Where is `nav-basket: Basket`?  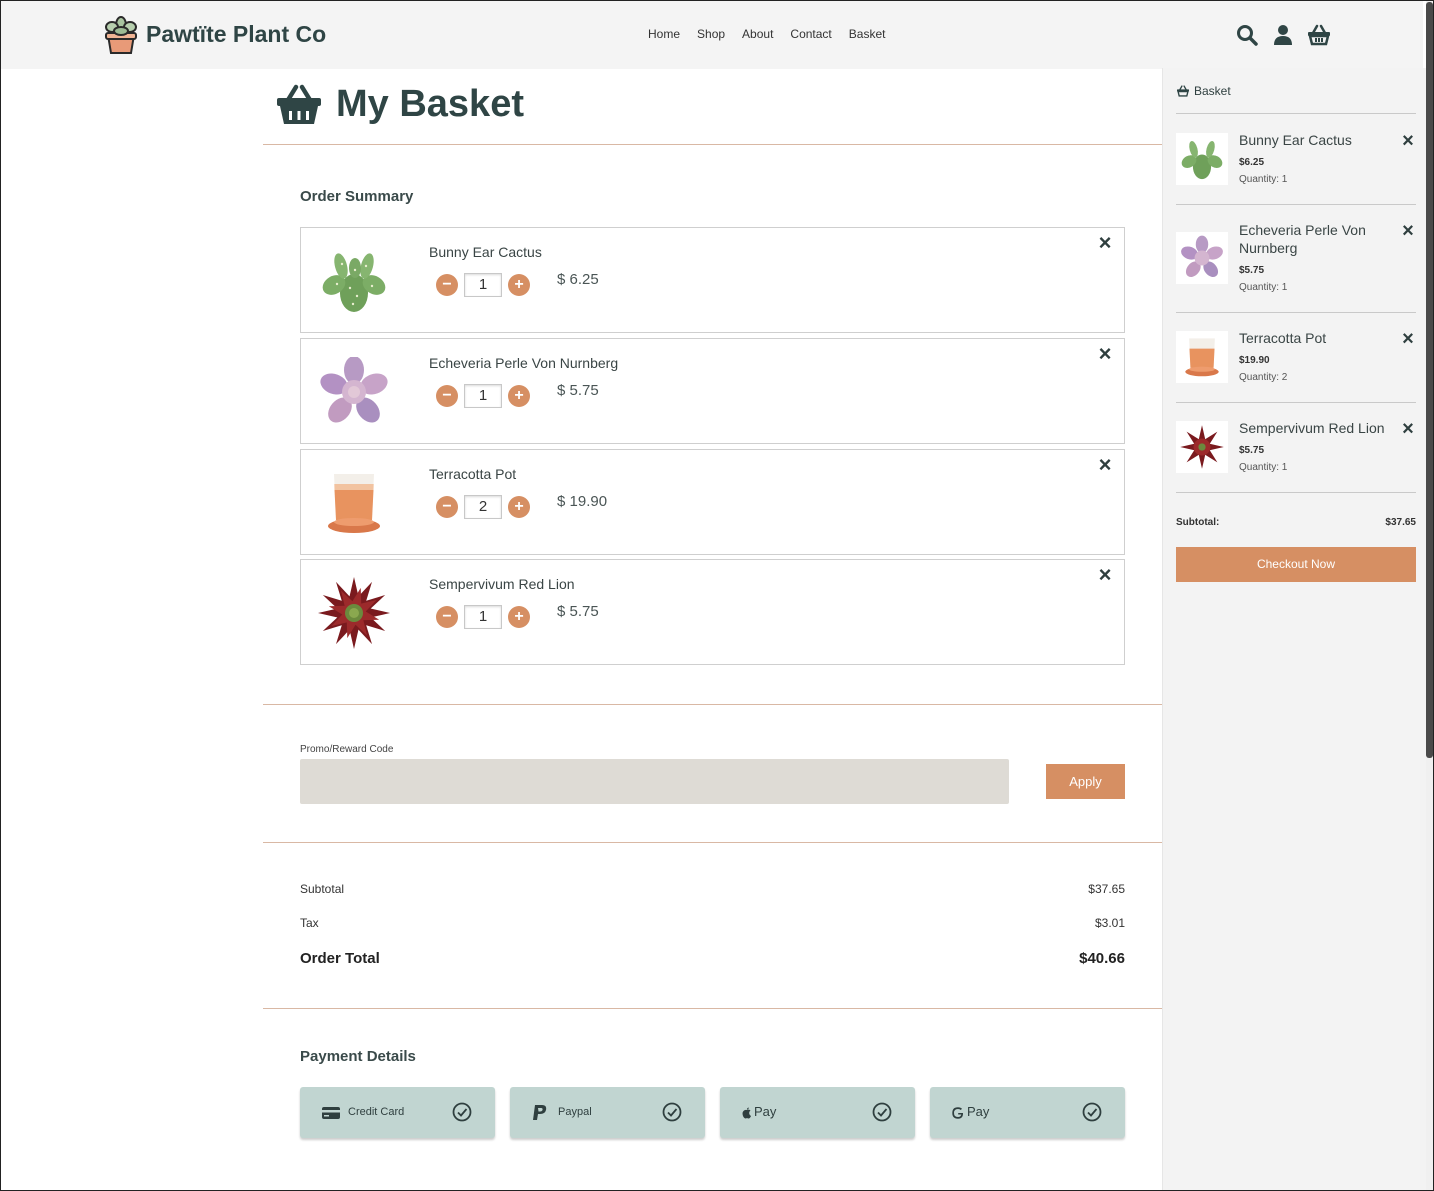
nav-basket: Basket is located at coordinates (867, 34).